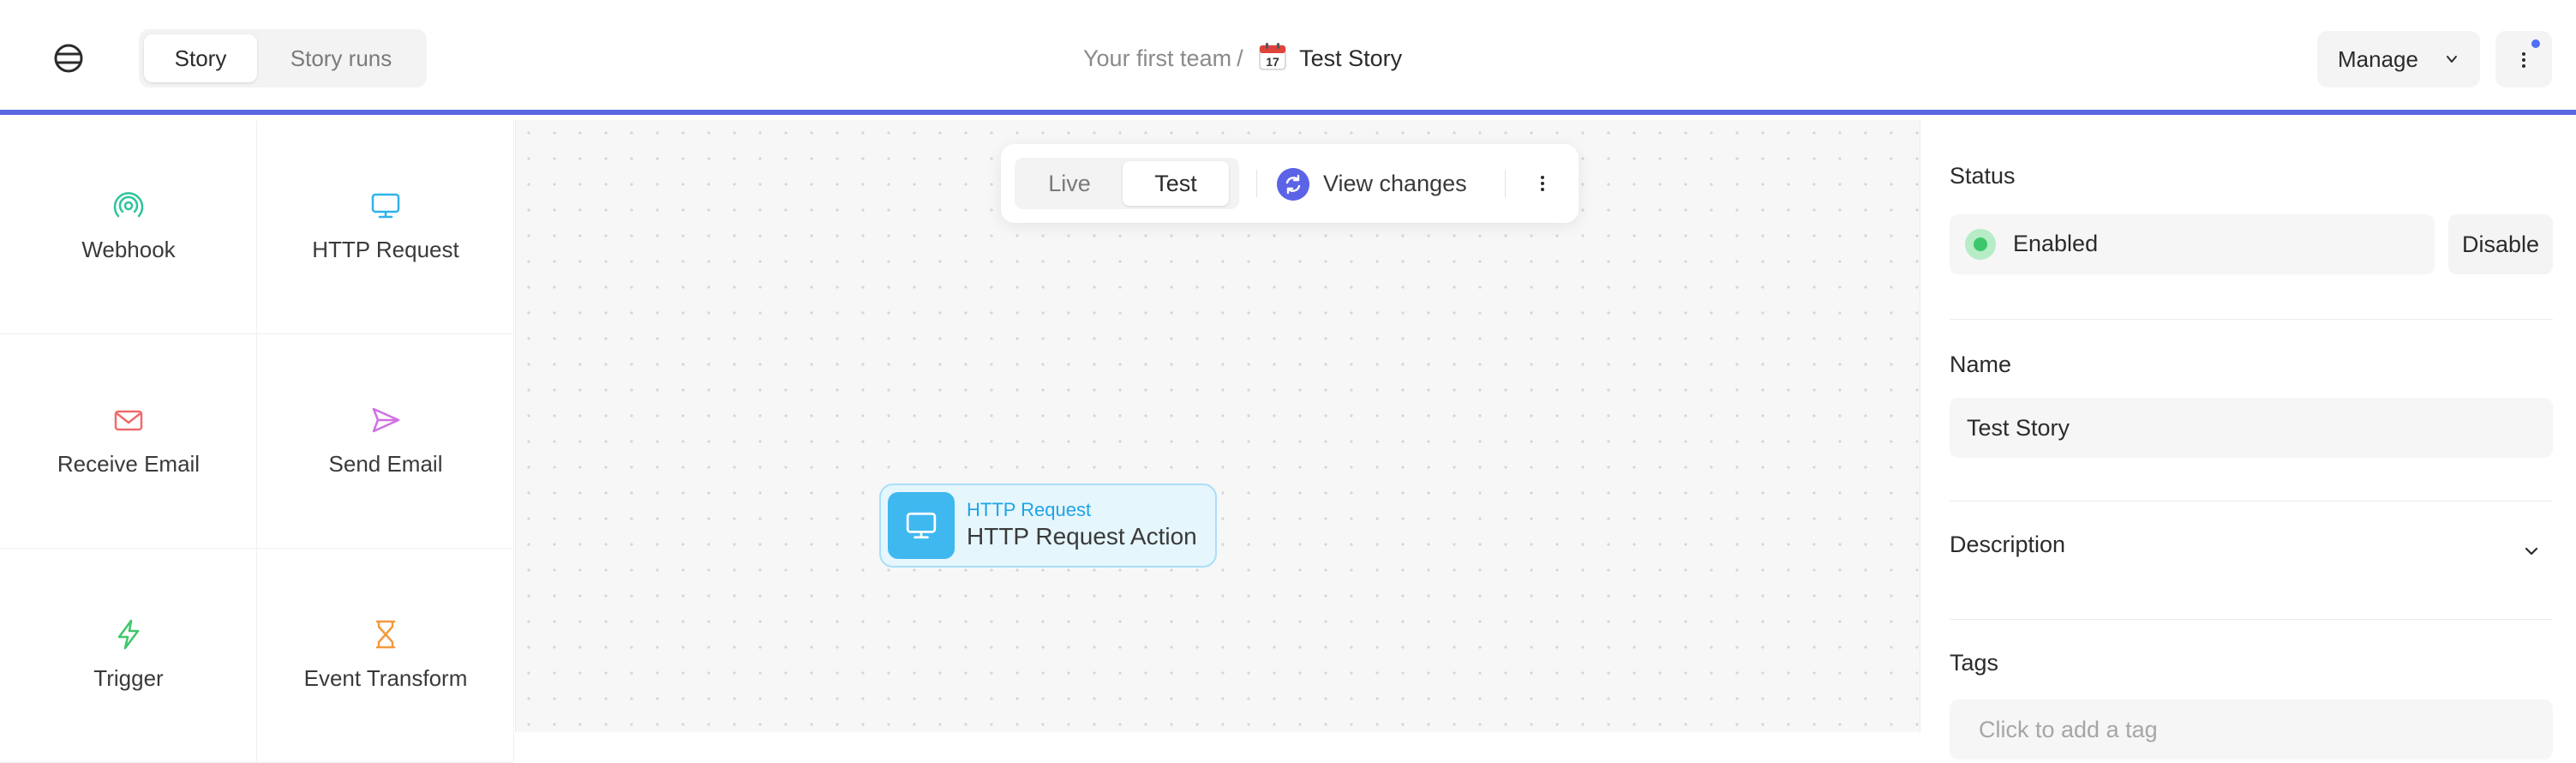  What do you see at coordinates (128, 656) in the screenshot?
I see `palette-item-trigger: Trigger` at bounding box center [128, 656].